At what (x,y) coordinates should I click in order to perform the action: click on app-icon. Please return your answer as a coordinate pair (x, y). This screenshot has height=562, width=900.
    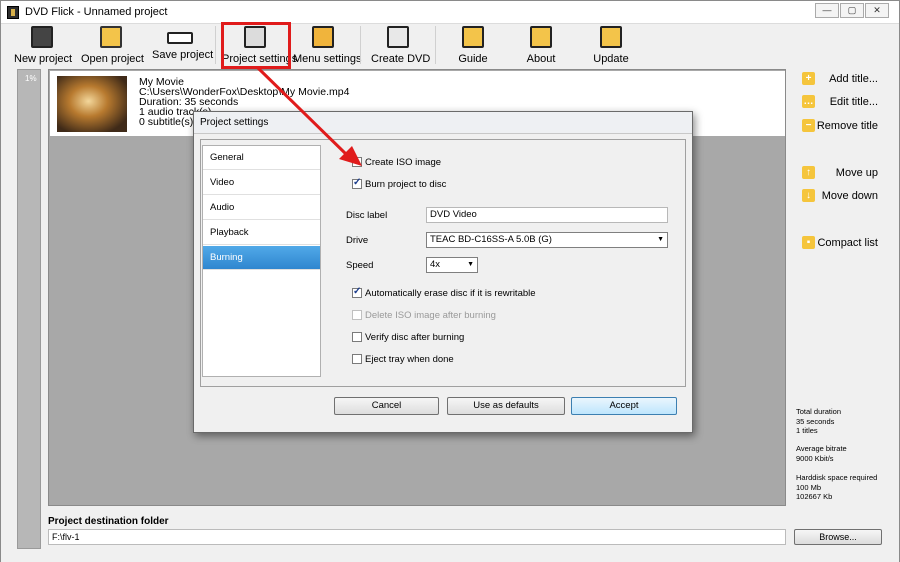
    Looking at the image, I should click on (13, 12).